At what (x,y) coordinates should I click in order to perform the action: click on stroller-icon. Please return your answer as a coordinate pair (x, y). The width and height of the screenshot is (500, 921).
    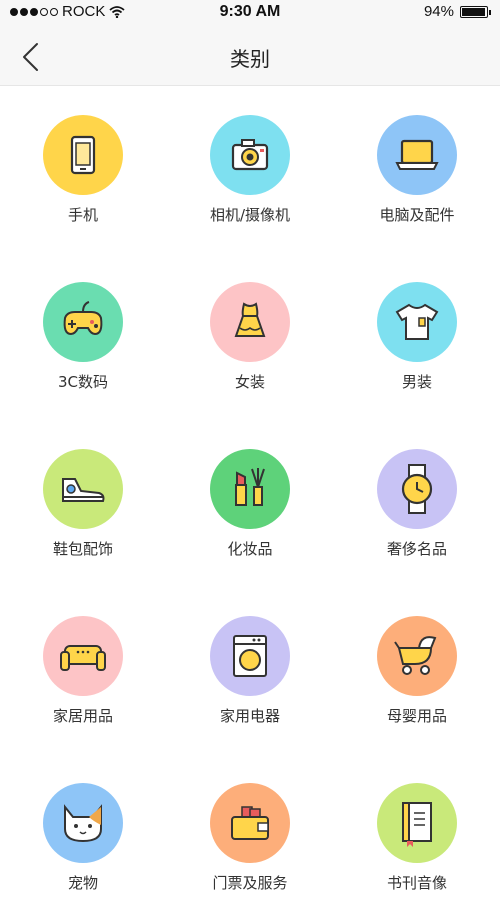
    Looking at the image, I should click on (415, 655).